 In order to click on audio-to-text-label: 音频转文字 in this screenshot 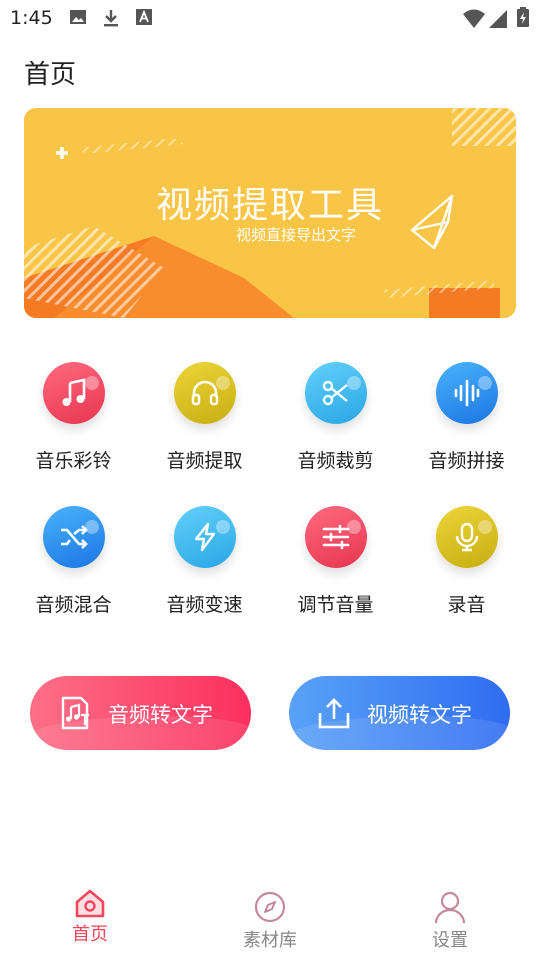, I will do `click(160, 715)`.